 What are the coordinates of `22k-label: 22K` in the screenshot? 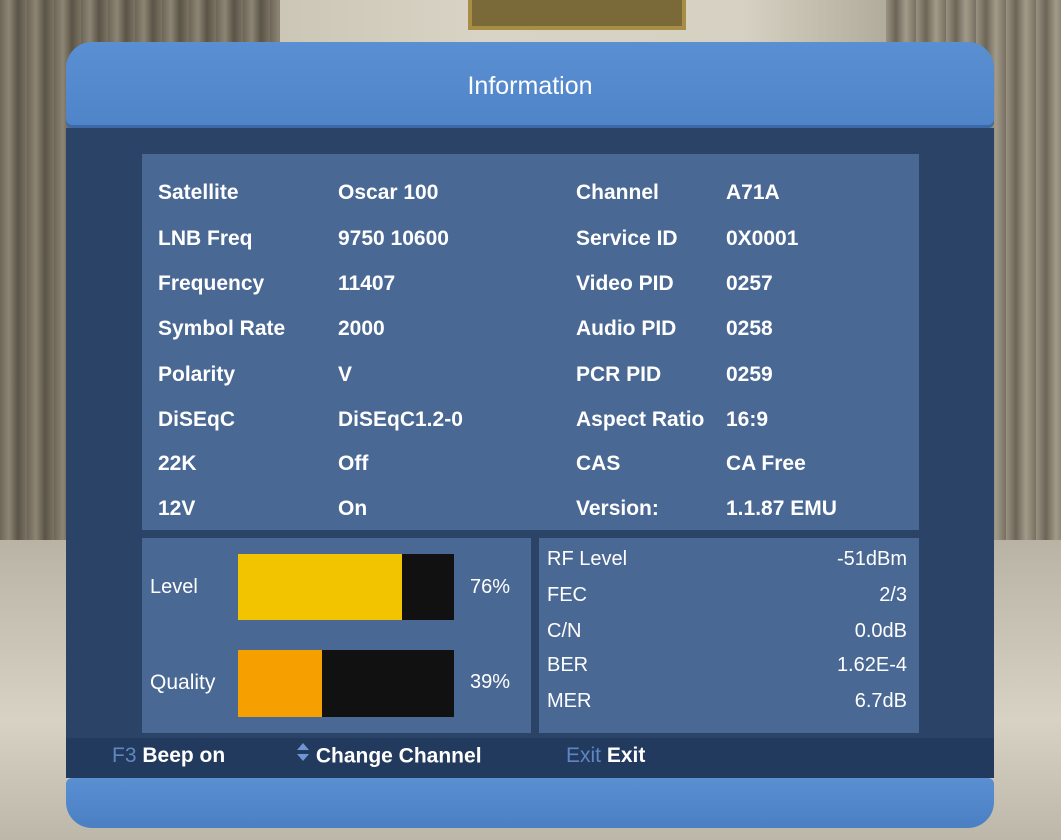 It's located at (177, 463).